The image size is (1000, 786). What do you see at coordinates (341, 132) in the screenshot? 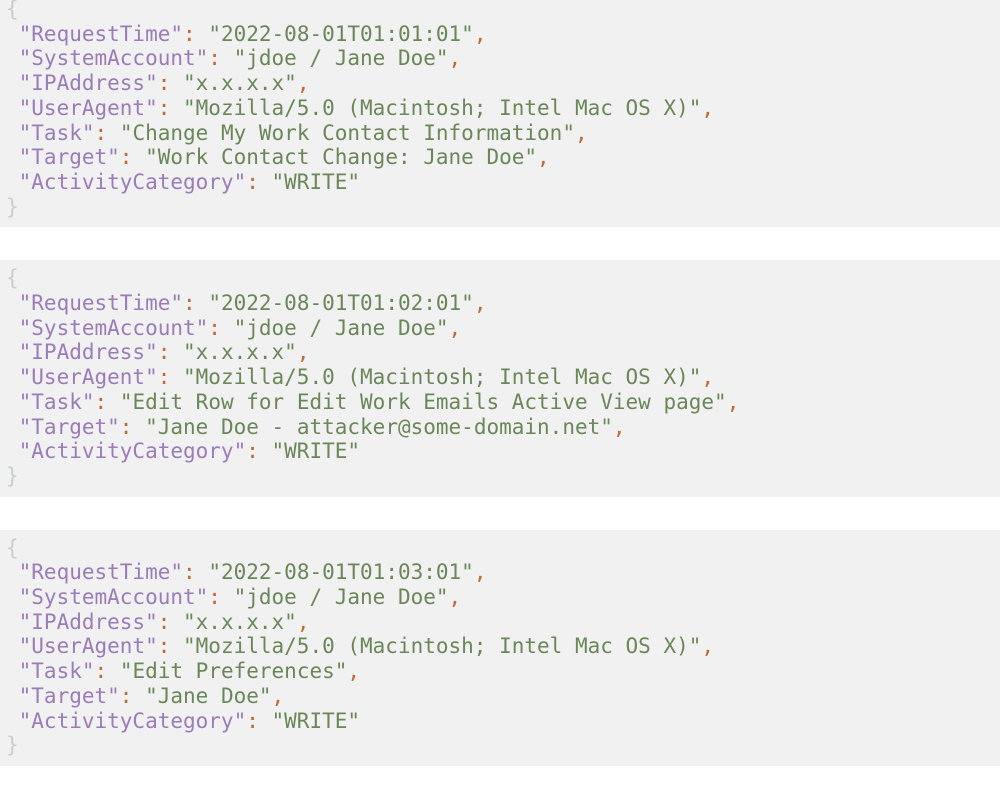
I see `json-string-value-token: "Change My Work Contact Information"` at bounding box center [341, 132].